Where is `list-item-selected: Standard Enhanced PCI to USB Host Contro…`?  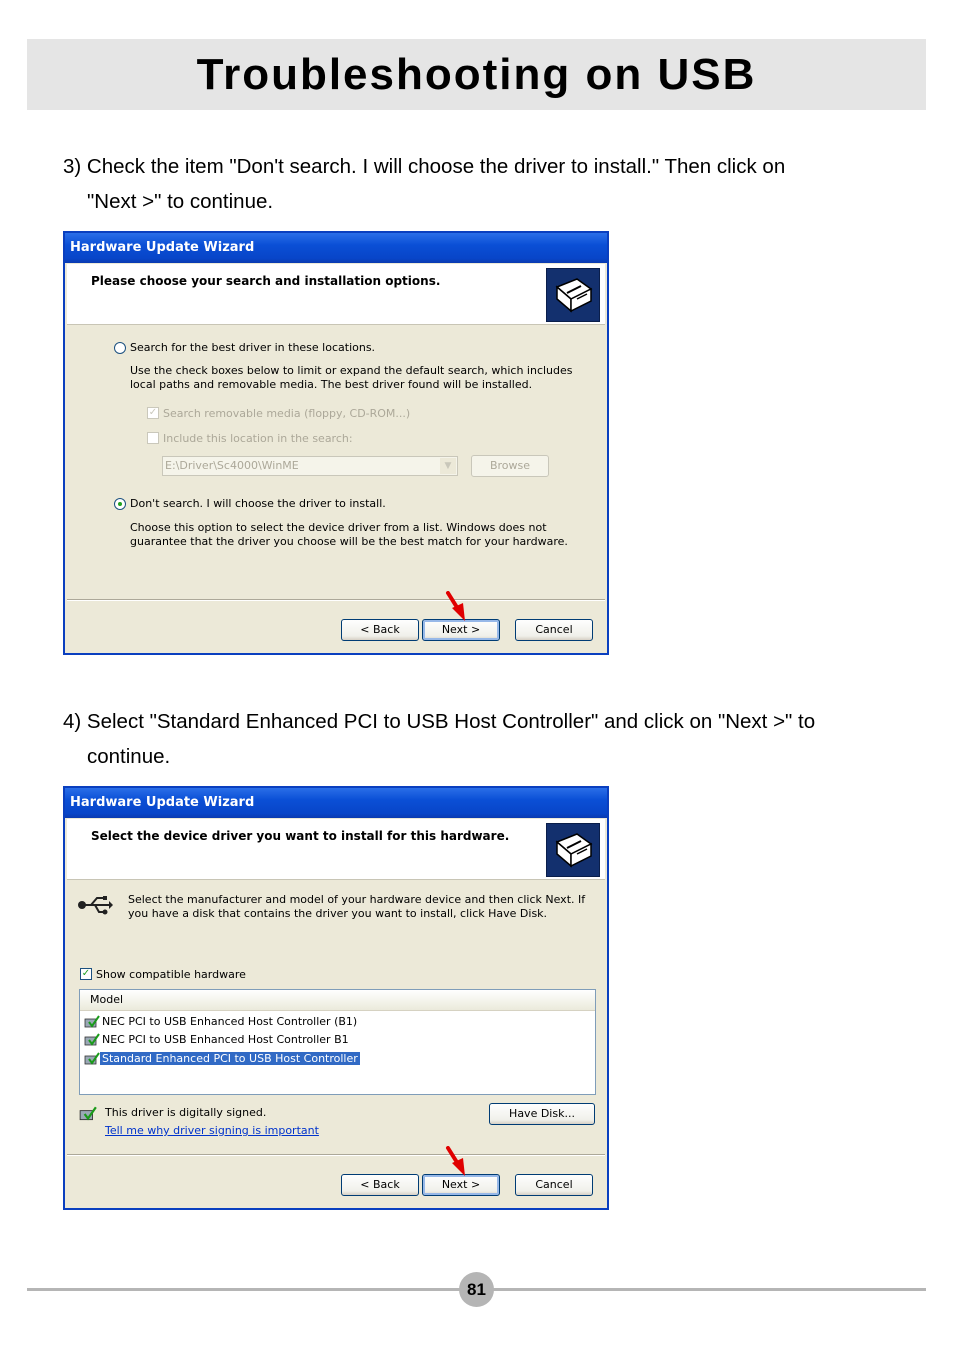
list-item-selected: Standard Enhanced PCI to USB Host Contro… is located at coordinates (222, 1059).